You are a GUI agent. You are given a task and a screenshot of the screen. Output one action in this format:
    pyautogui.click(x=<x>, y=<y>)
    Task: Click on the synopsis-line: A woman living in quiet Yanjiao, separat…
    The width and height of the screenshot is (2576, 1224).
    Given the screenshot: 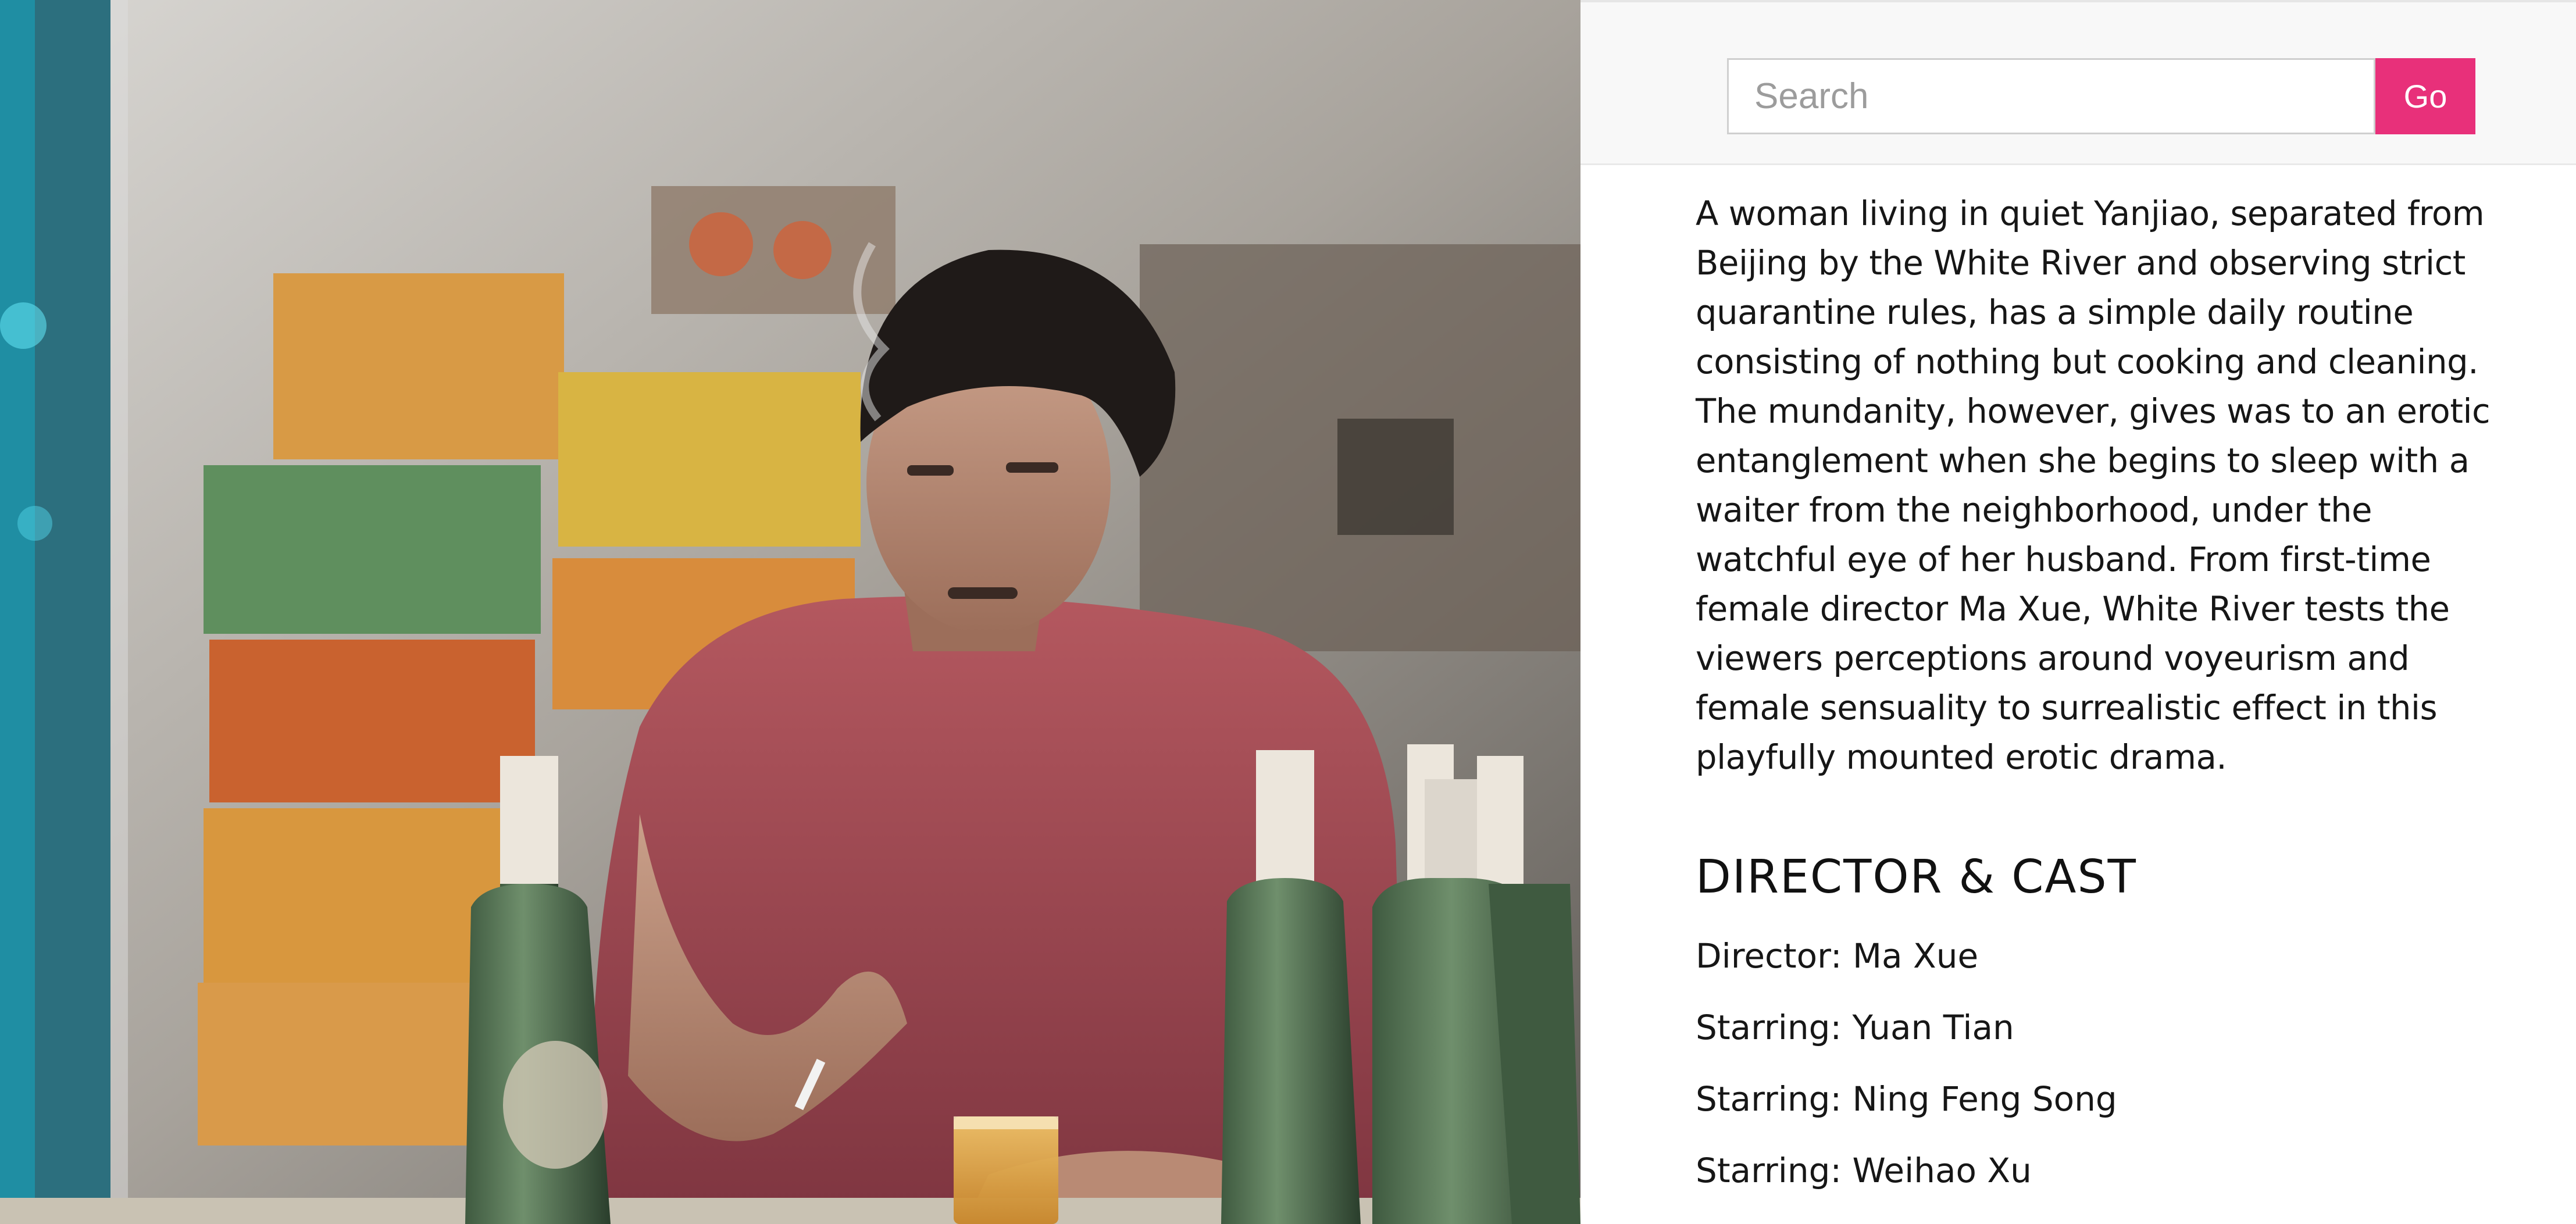 What is the action you would take?
    pyautogui.click(x=2091, y=213)
    